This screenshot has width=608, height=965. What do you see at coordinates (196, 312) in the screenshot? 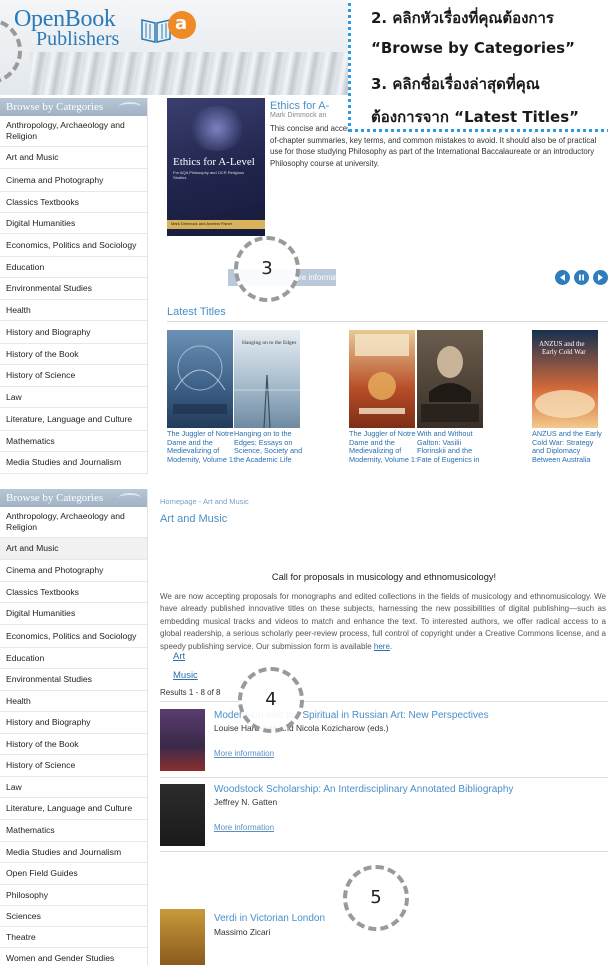
I see `latest-titles-heading: Latest Titles` at bounding box center [196, 312].